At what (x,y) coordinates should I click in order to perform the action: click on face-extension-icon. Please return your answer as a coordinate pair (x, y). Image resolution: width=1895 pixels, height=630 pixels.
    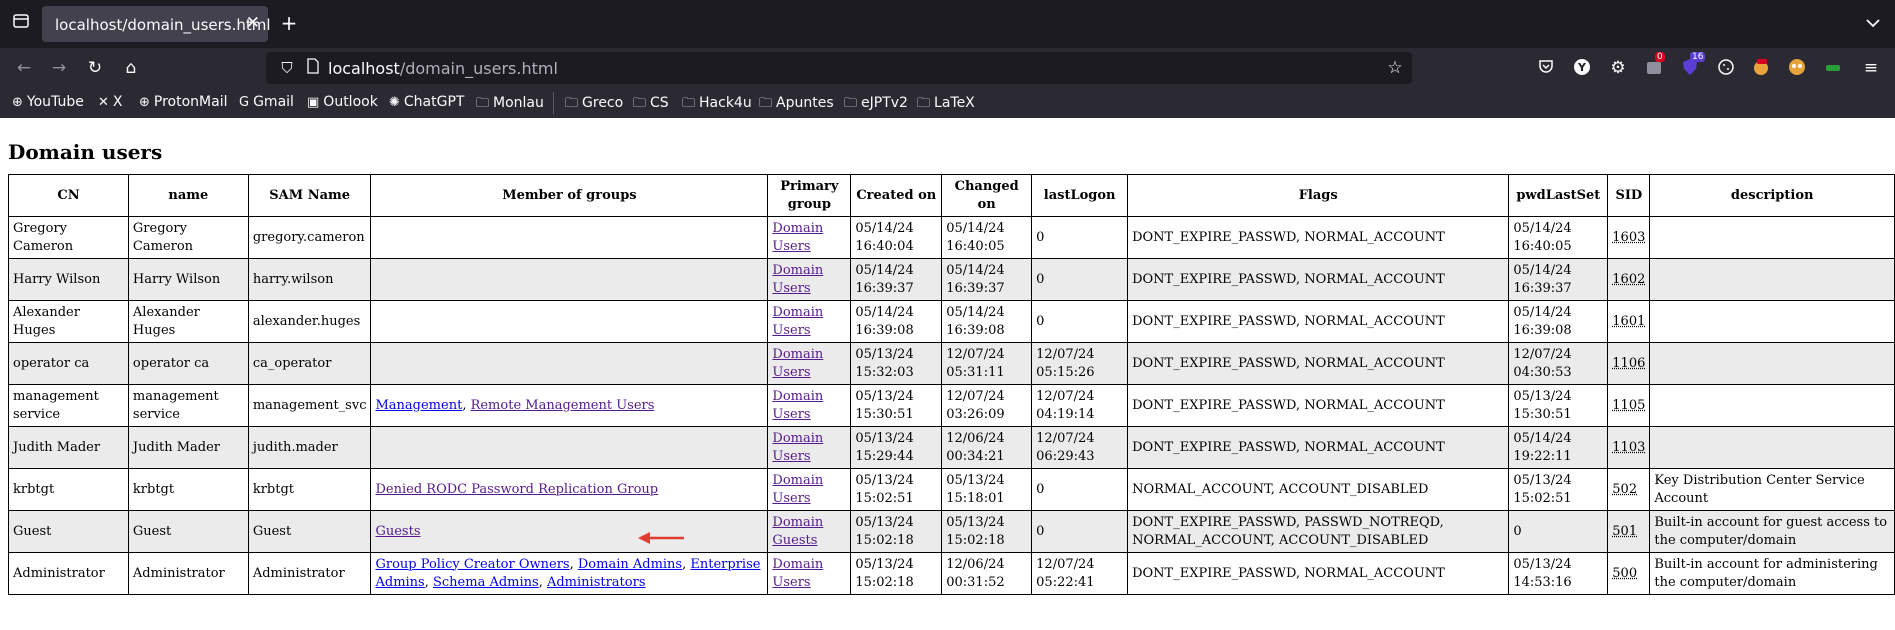
    Looking at the image, I should click on (1797, 69).